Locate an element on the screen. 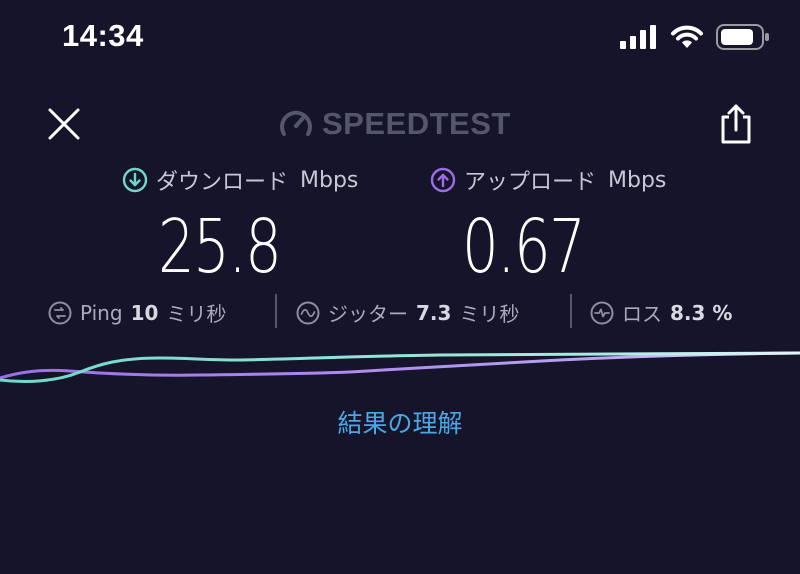 The height and width of the screenshot is (574, 800). ping-icon is located at coordinates (60, 312).